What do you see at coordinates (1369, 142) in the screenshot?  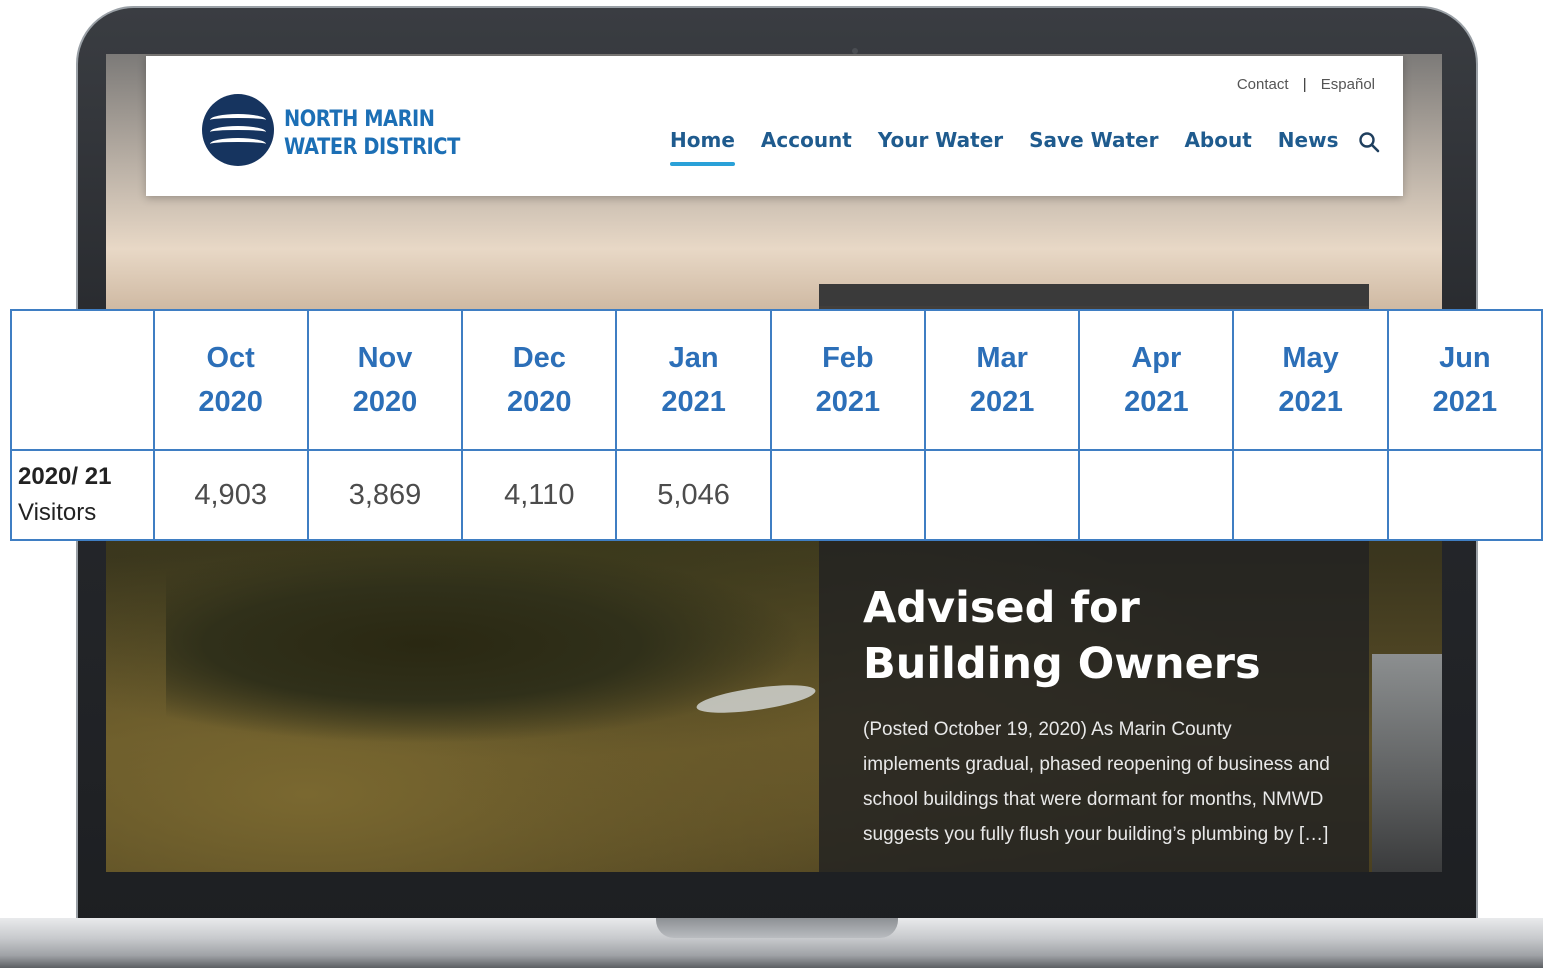 I see `search-icon` at bounding box center [1369, 142].